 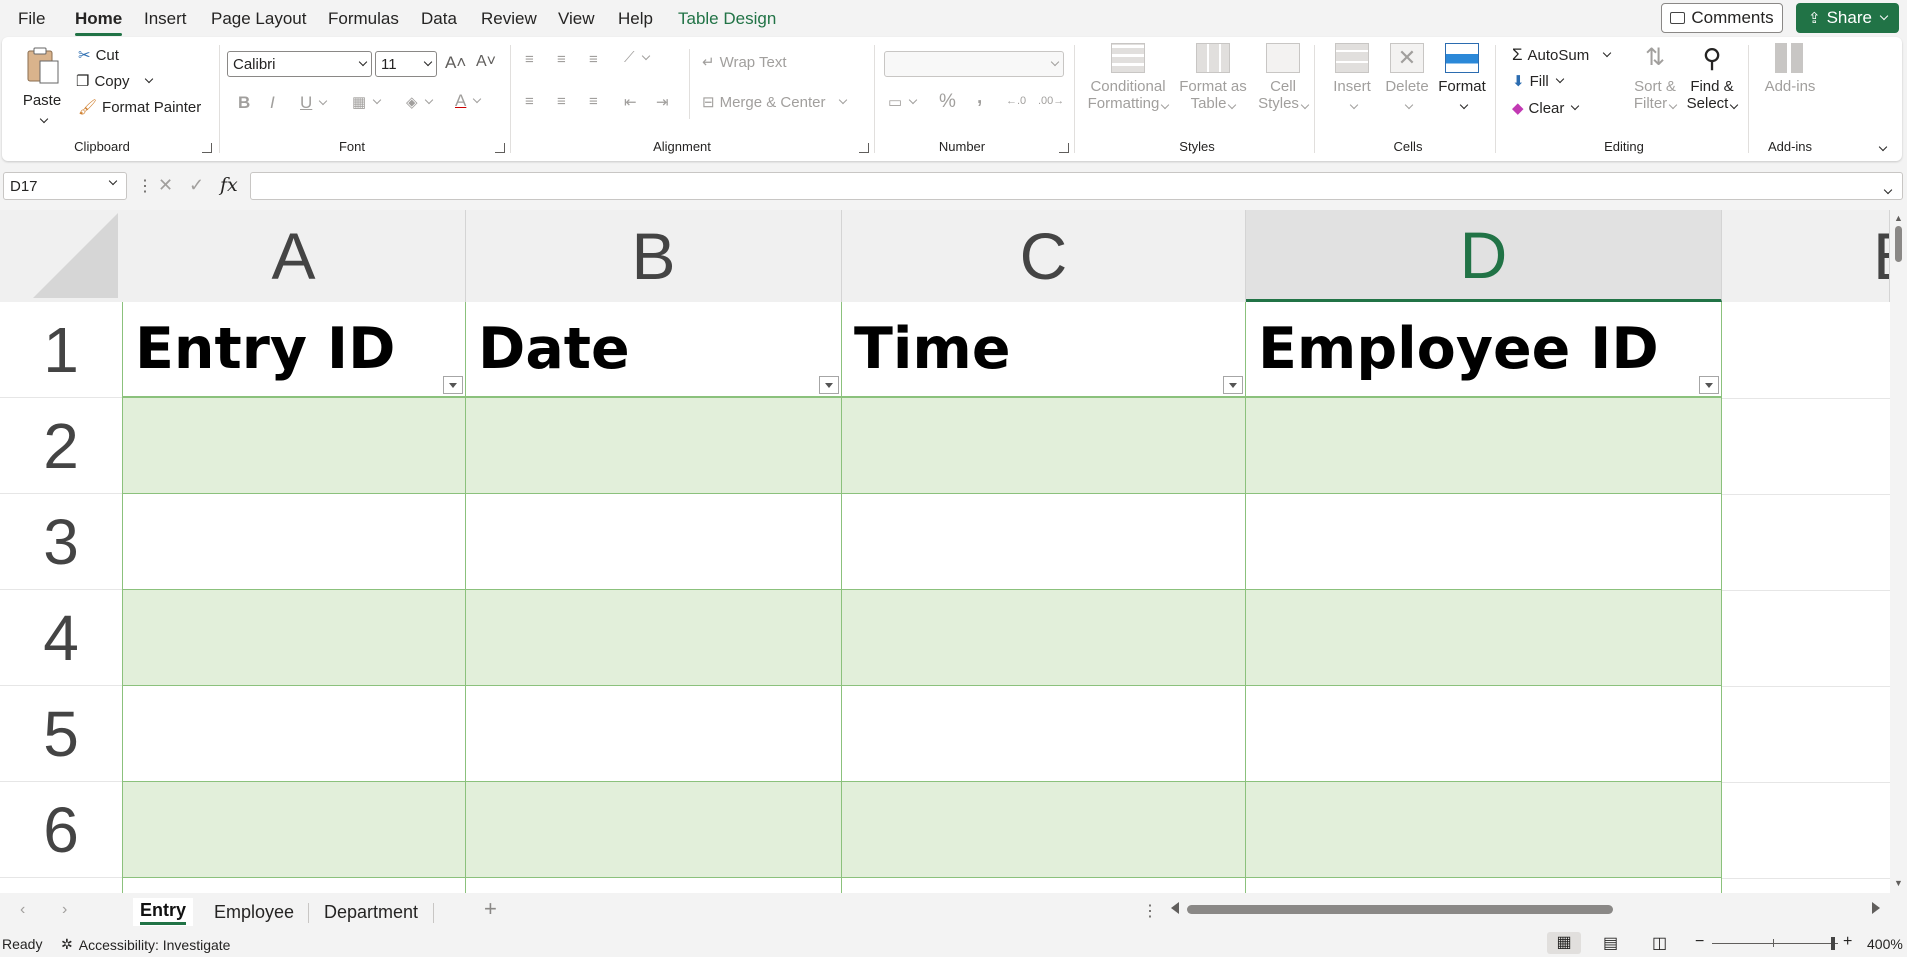 I want to click on insert-function-button: fx, so click(x=229, y=185).